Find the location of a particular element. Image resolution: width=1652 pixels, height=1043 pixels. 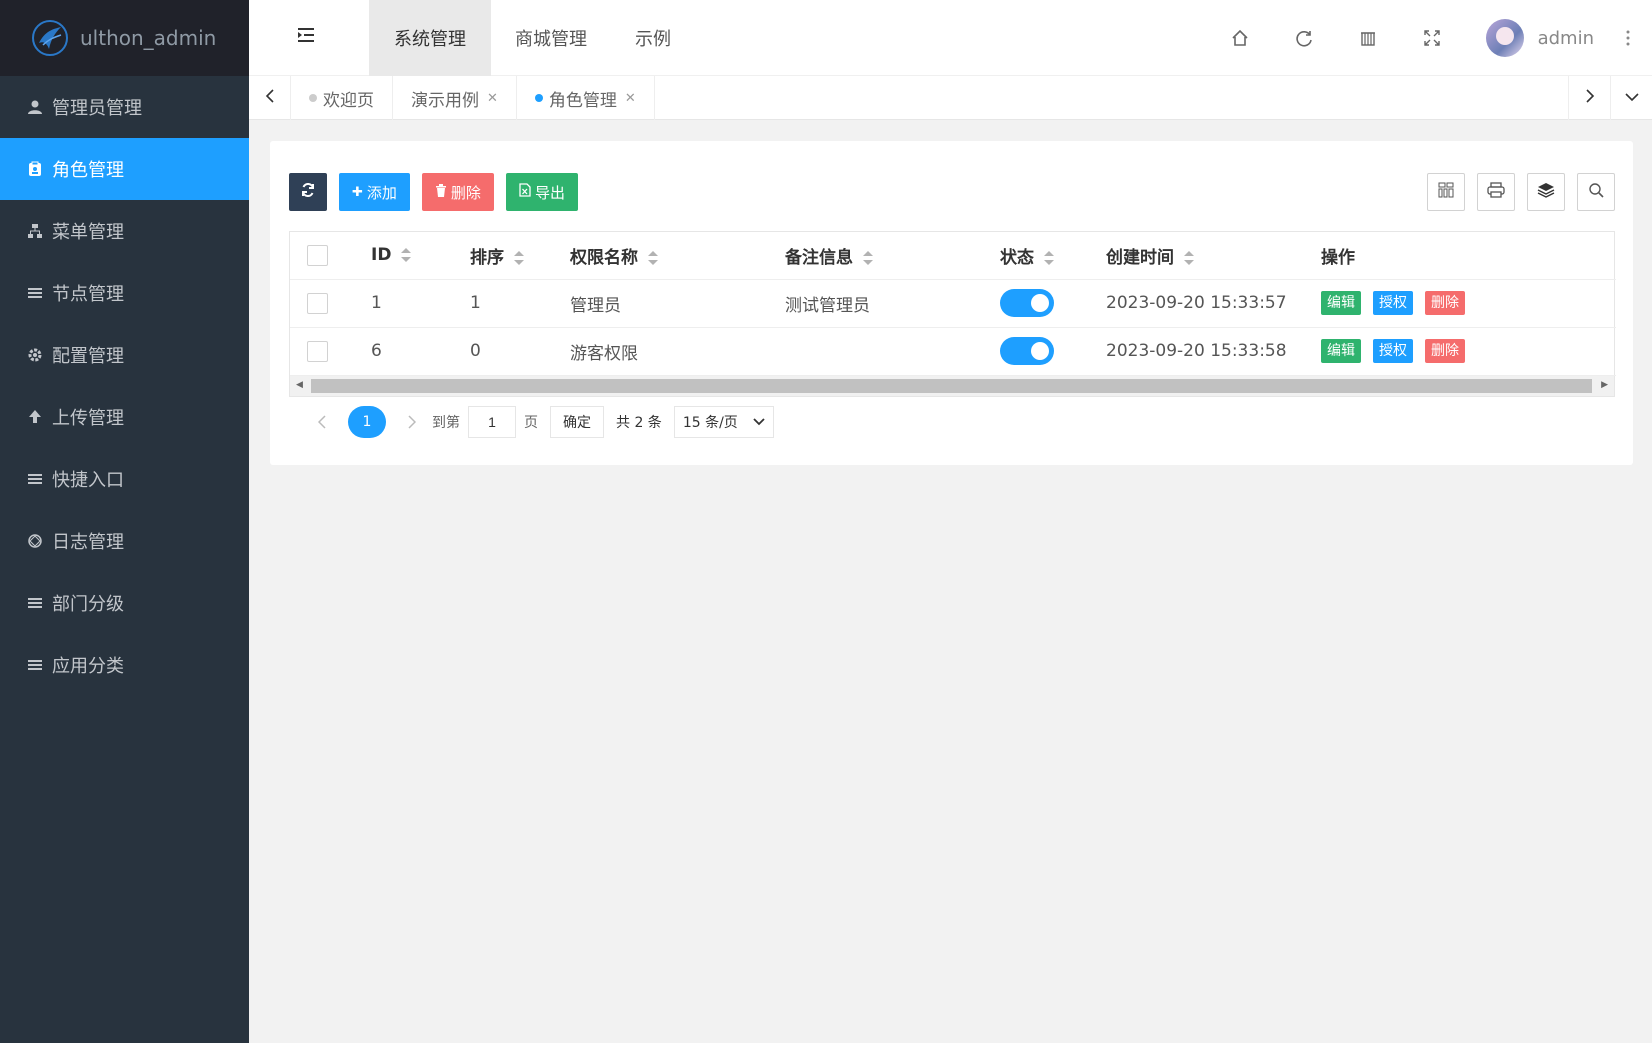

tab-menu-button is located at coordinates (1631, 98).